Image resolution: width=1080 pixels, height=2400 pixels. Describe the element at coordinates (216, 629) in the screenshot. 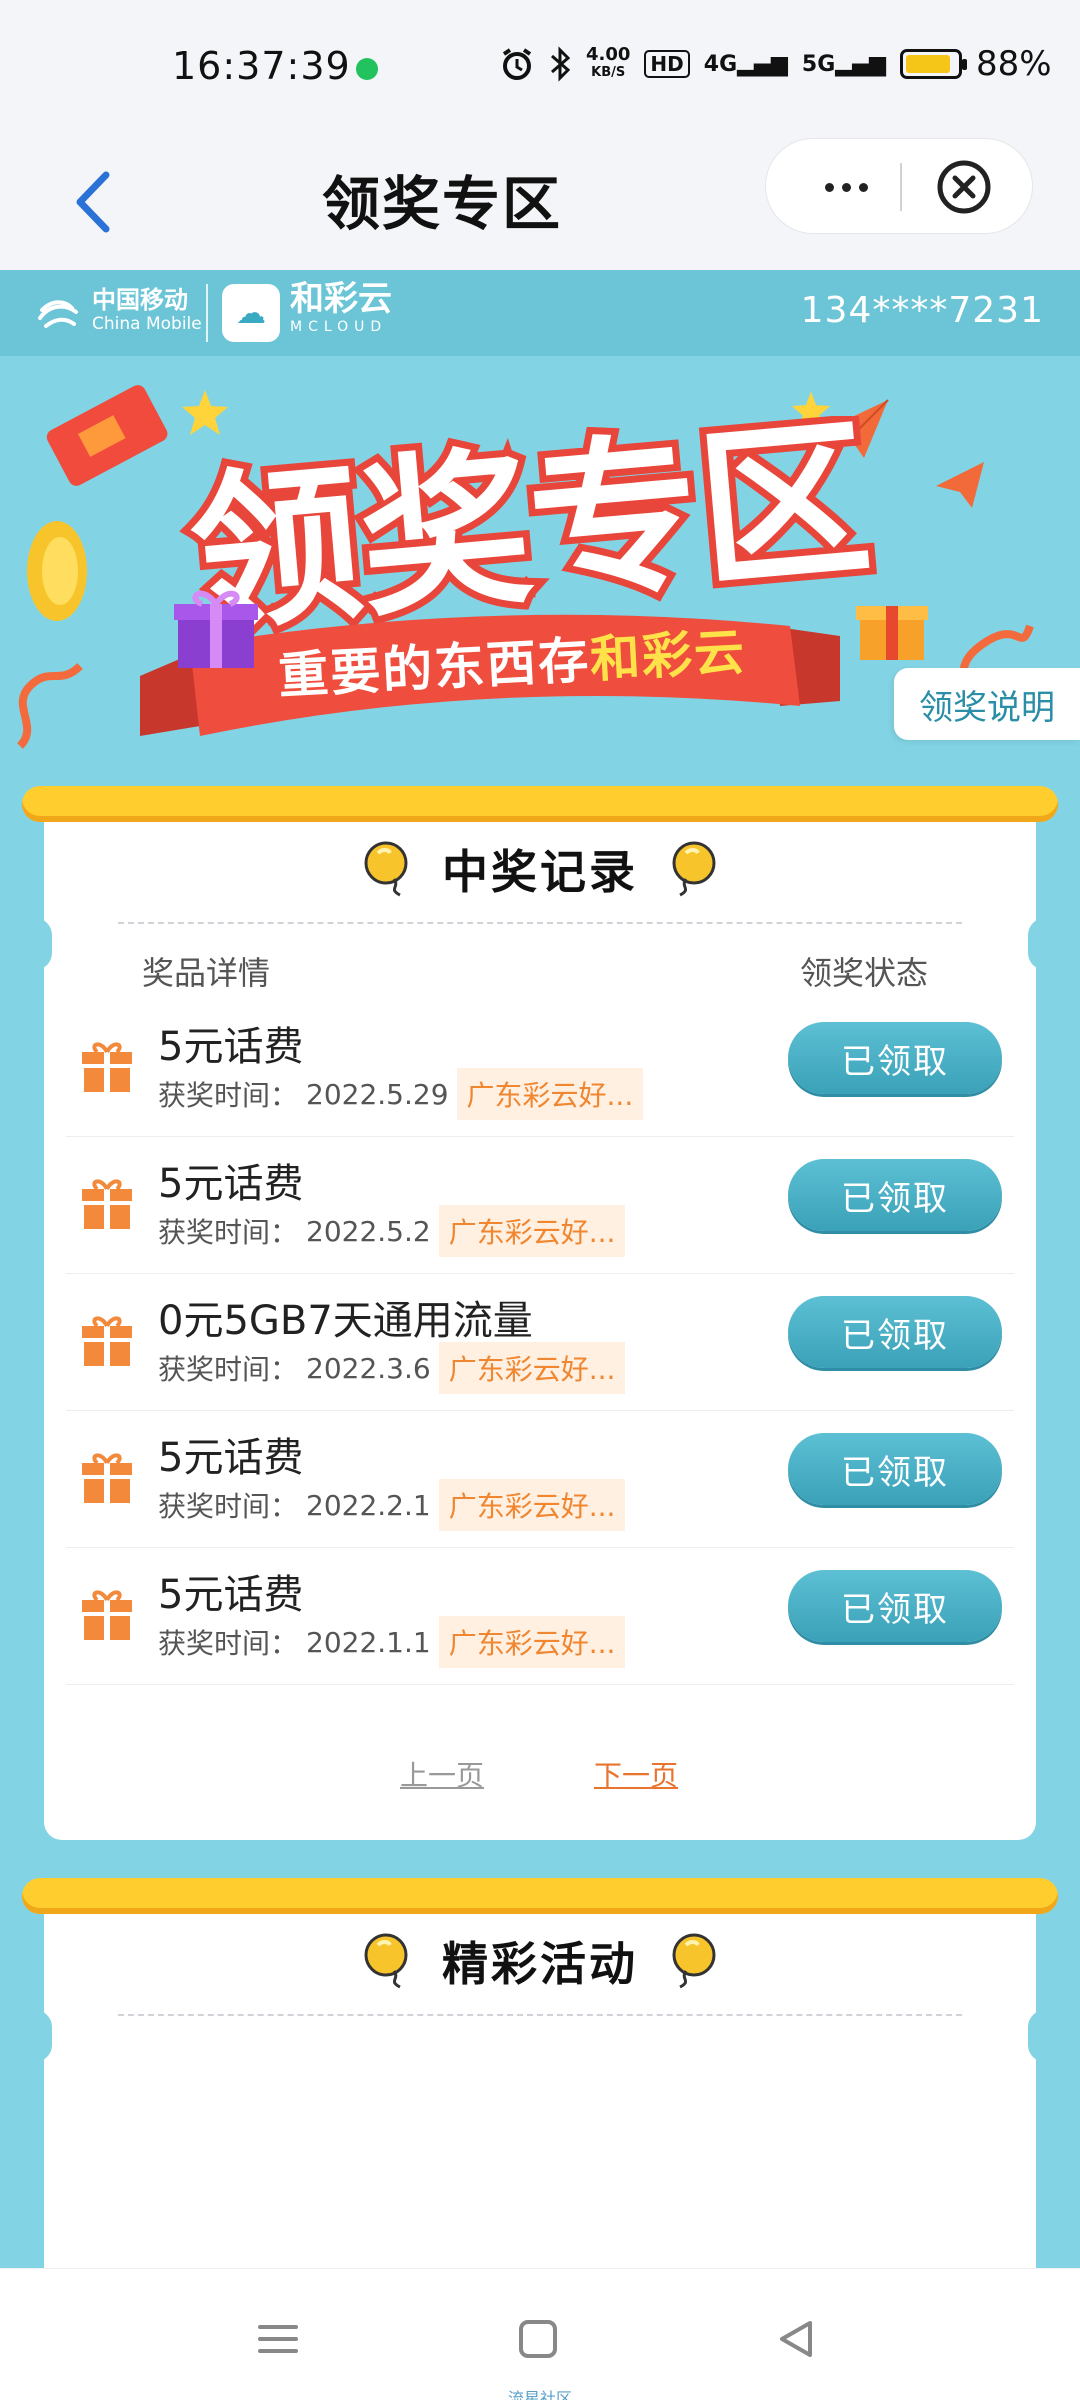

I see `purple-gift-icon` at that location.